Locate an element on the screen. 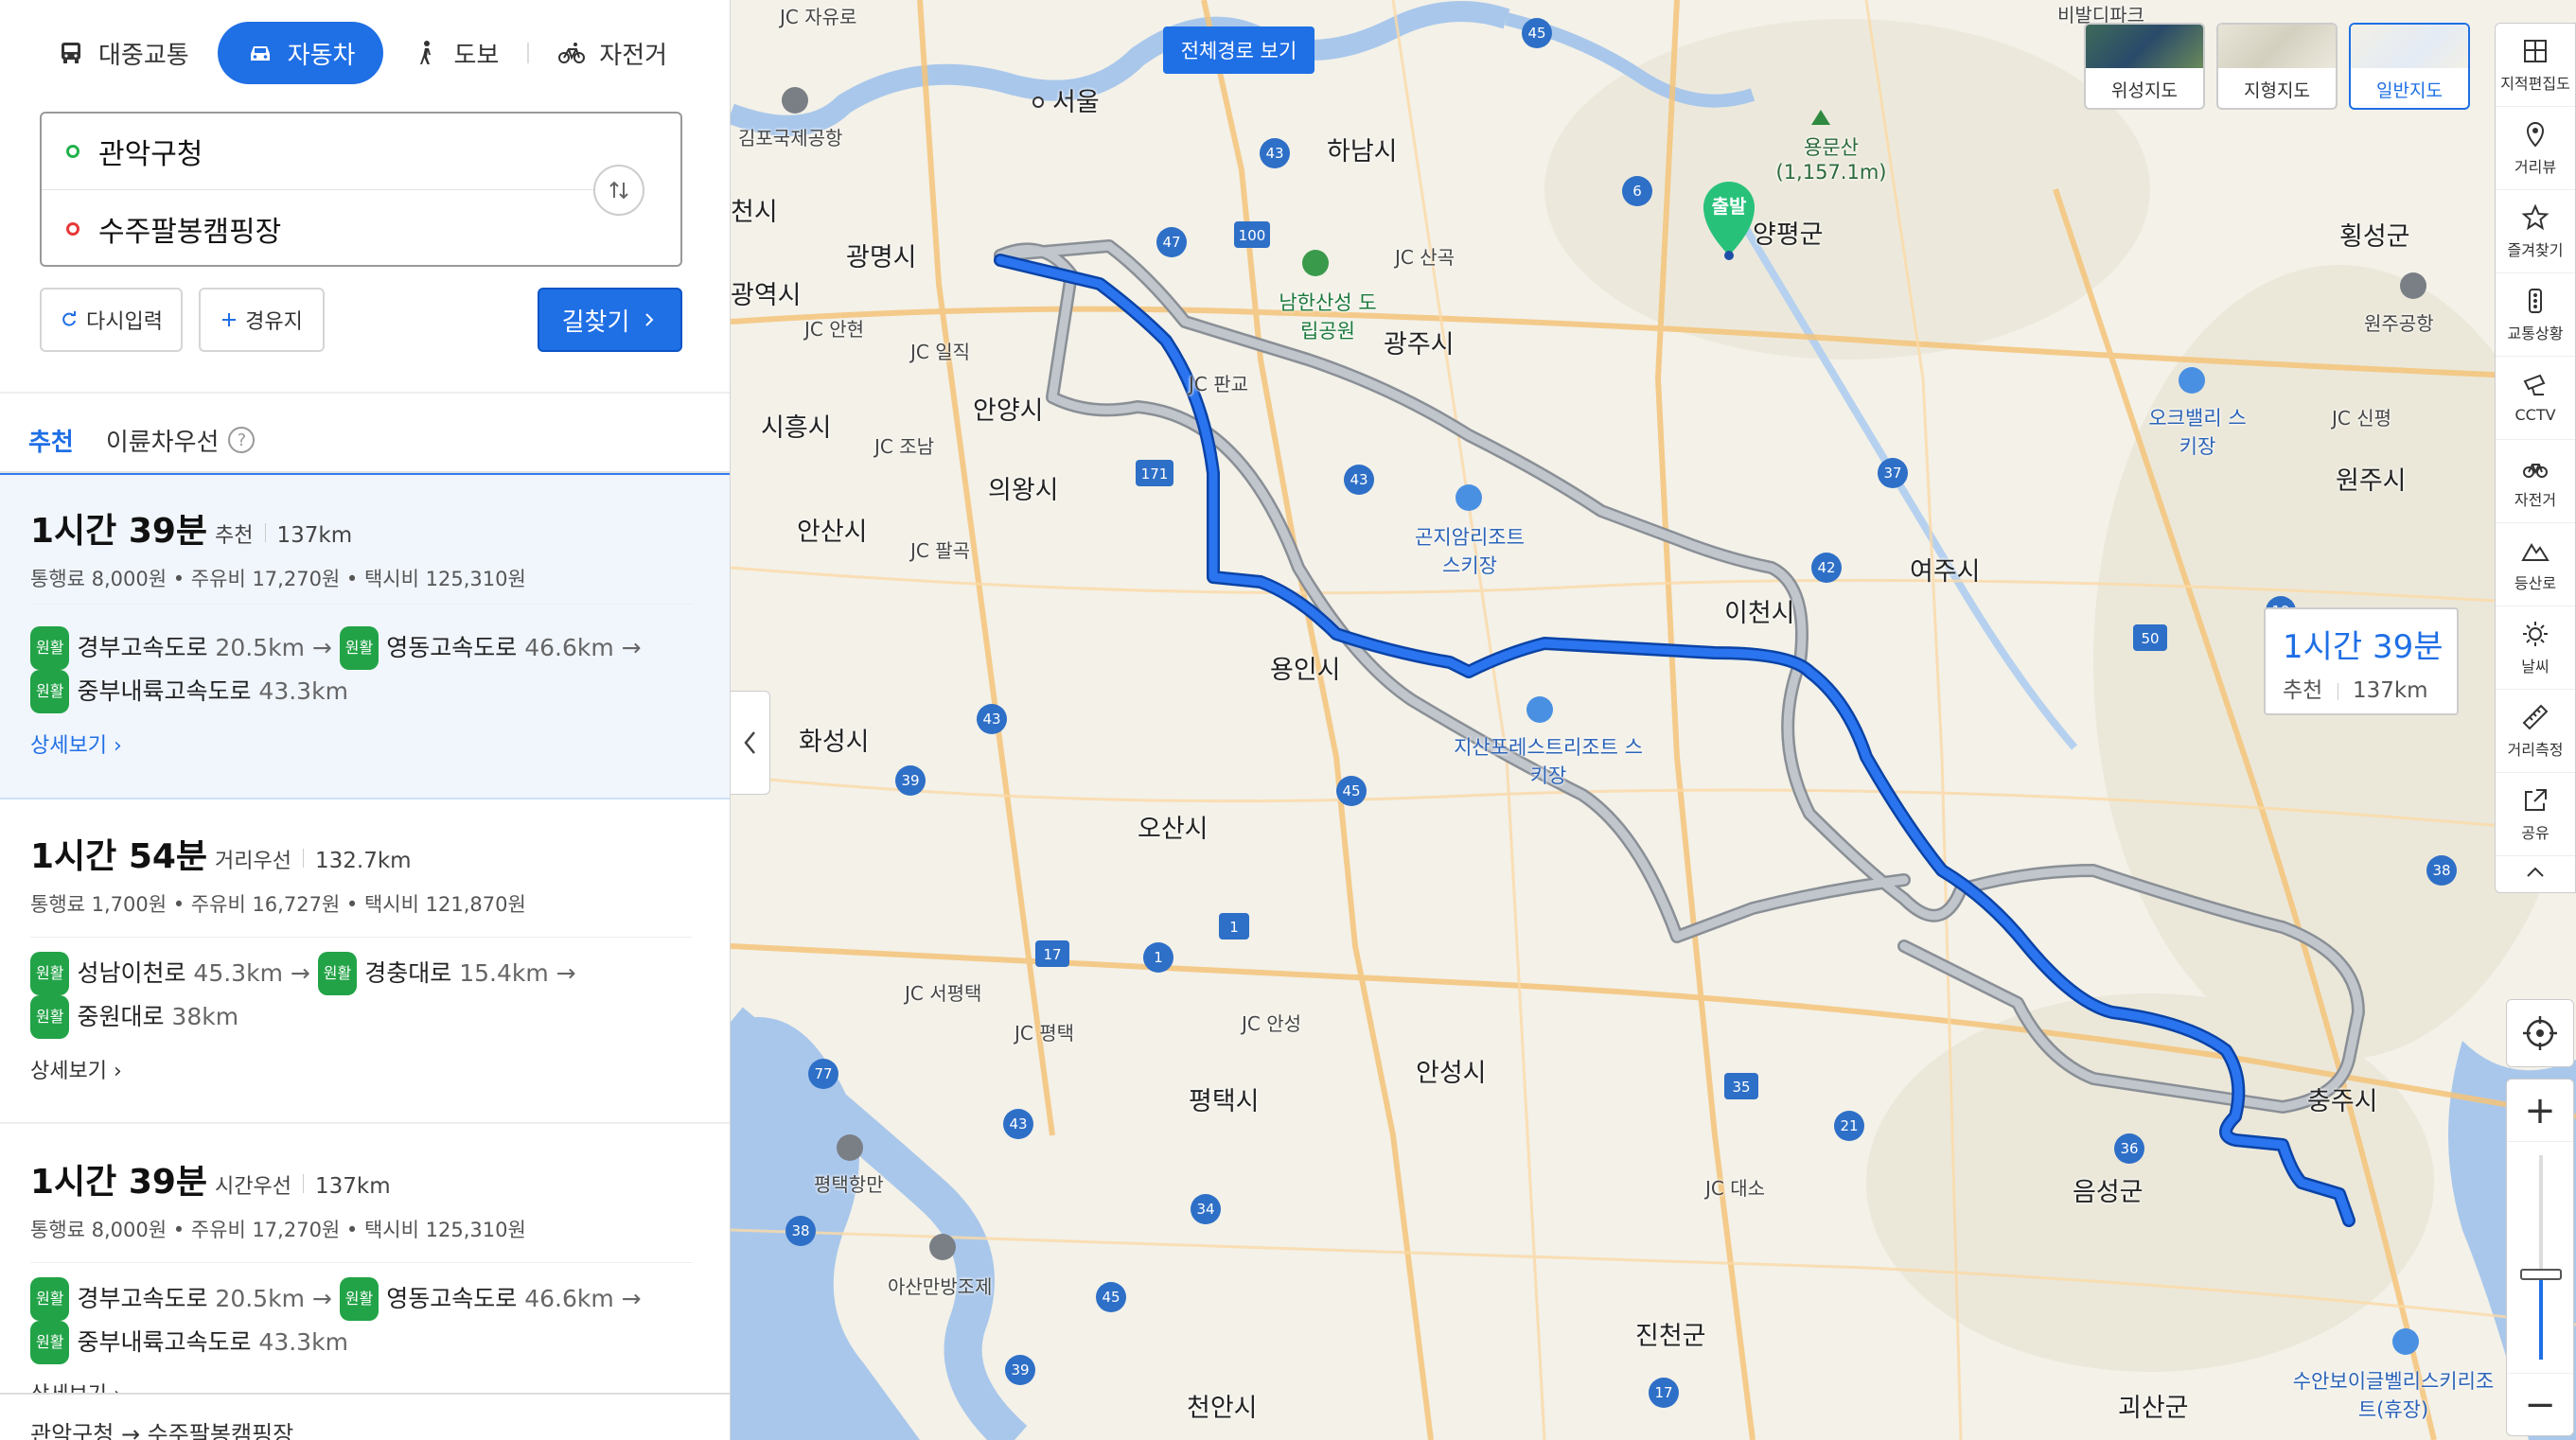 The height and width of the screenshot is (1440, 2576). svg-text: 43 is located at coordinates (1018, 1124).